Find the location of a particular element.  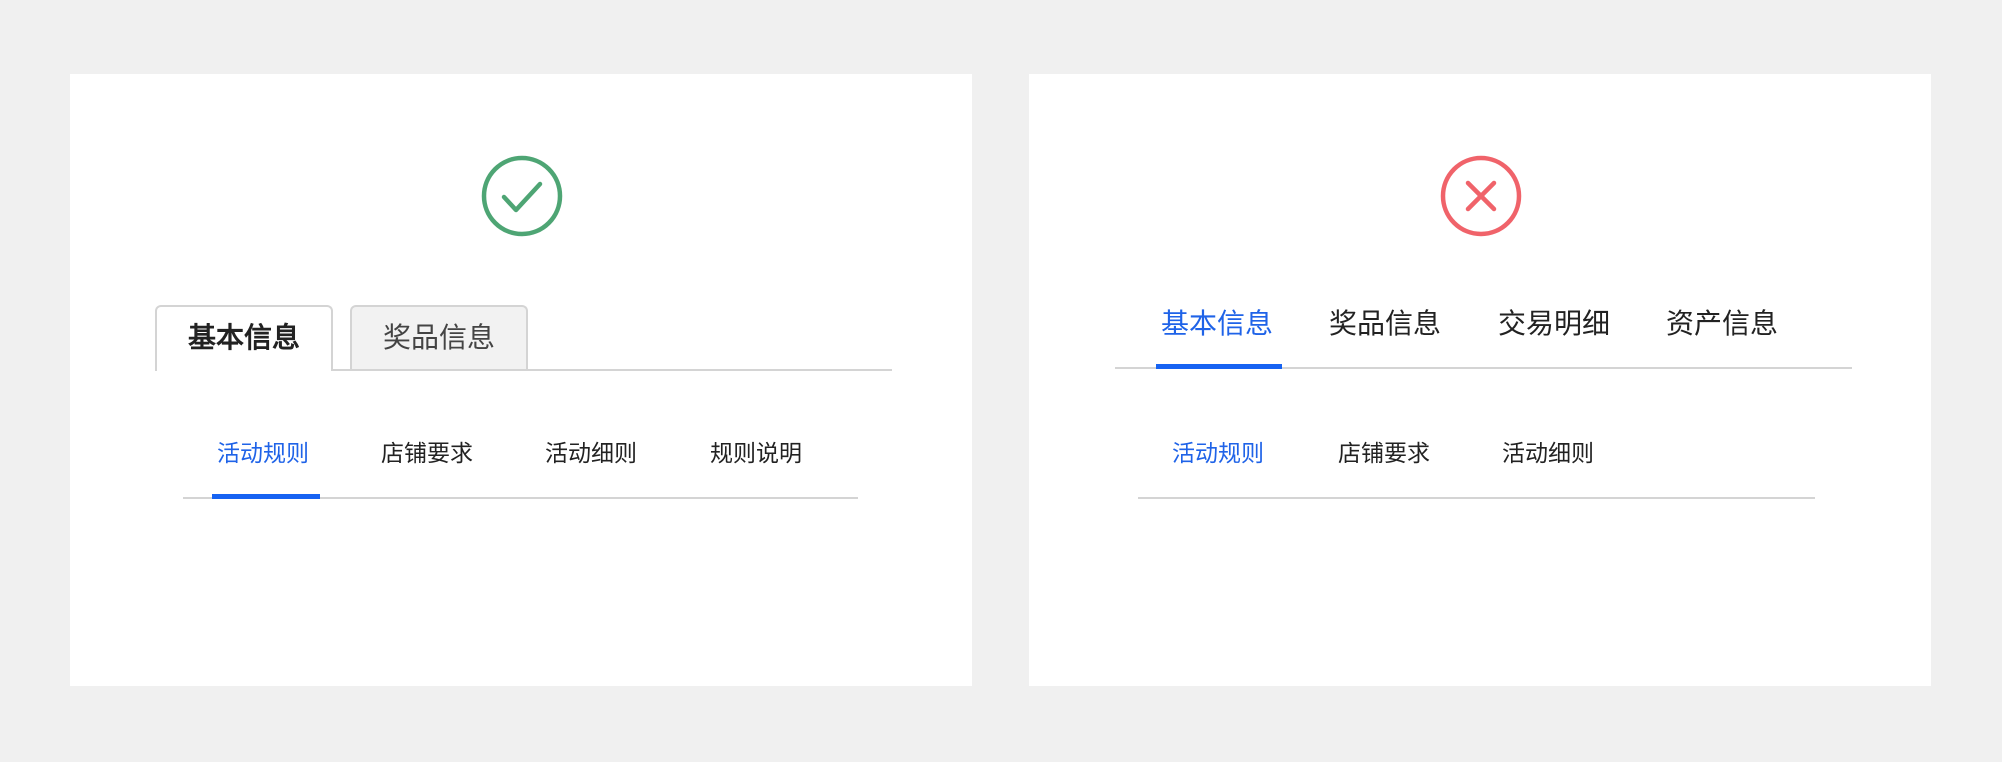

tab-prize-info: 奖品信息 is located at coordinates (1385, 324).